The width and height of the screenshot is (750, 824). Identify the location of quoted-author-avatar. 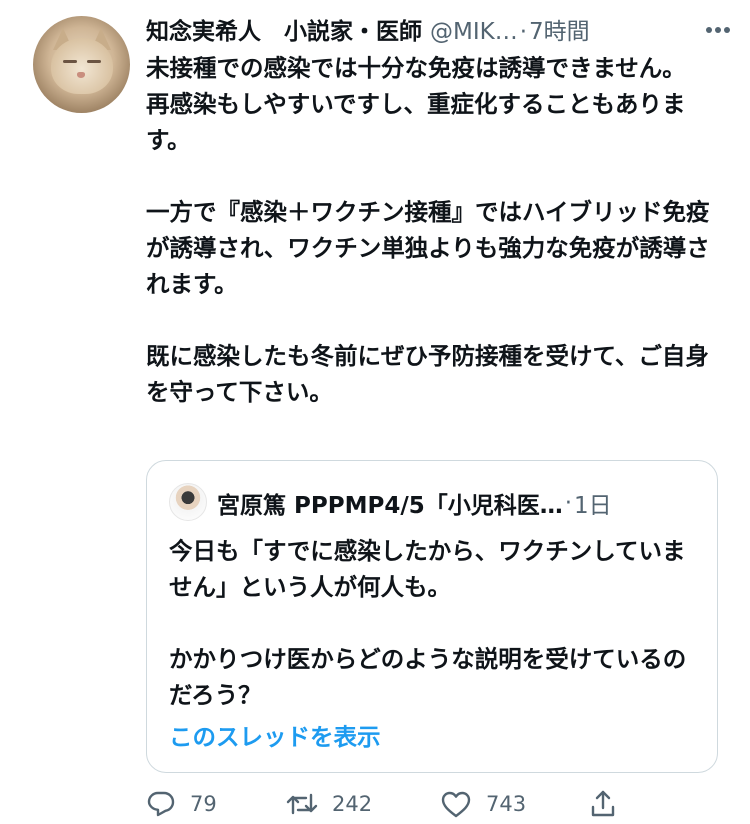
(188, 502).